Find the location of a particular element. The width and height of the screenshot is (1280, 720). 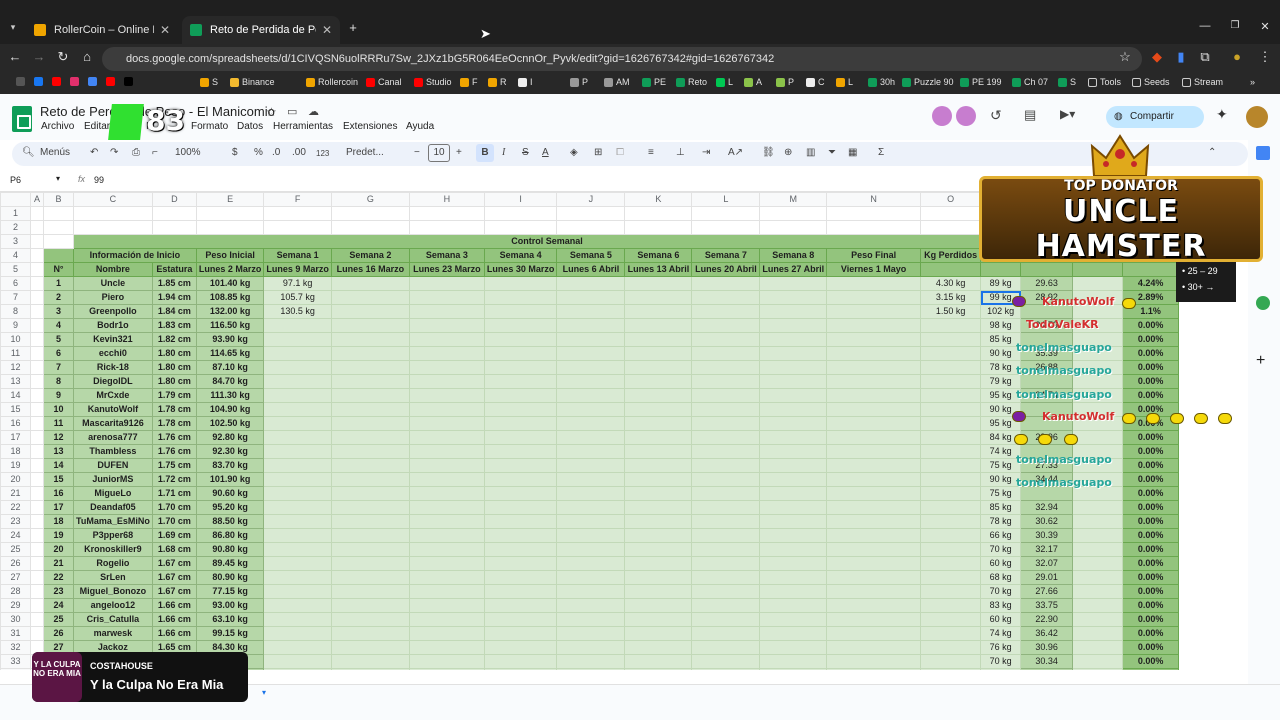

bookmark-pe: PE is located at coordinates (654, 82).